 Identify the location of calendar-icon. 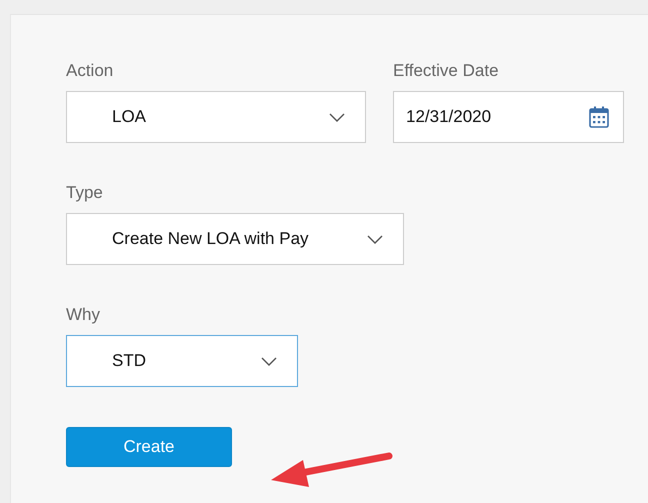
(599, 117).